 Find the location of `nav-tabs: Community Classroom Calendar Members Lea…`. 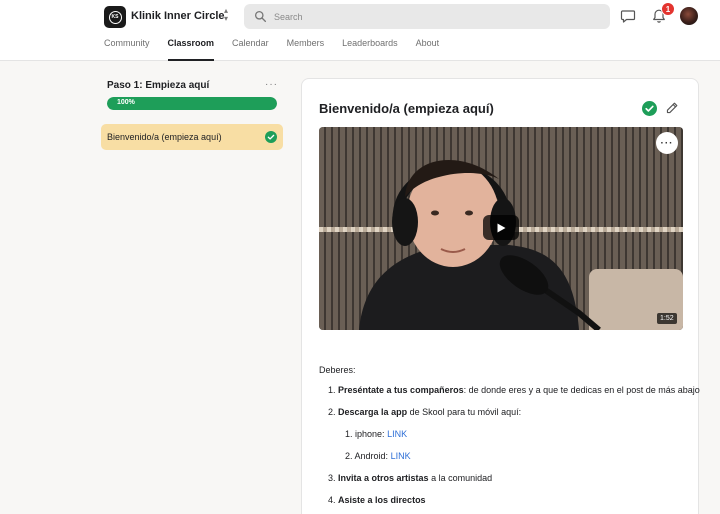

nav-tabs: Community Classroom Calendar Members Lea… is located at coordinates (280, 49).